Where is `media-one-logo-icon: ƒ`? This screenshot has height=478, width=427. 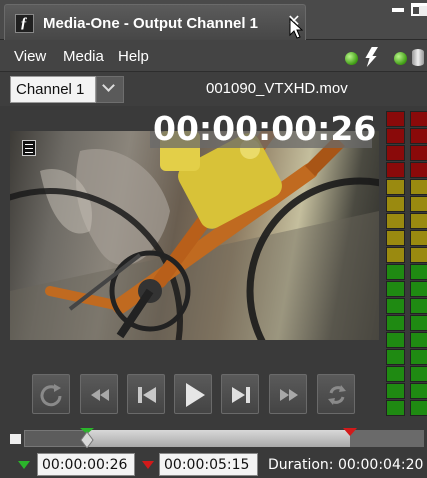
media-one-logo-icon: ƒ is located at coordinates (24, 23).